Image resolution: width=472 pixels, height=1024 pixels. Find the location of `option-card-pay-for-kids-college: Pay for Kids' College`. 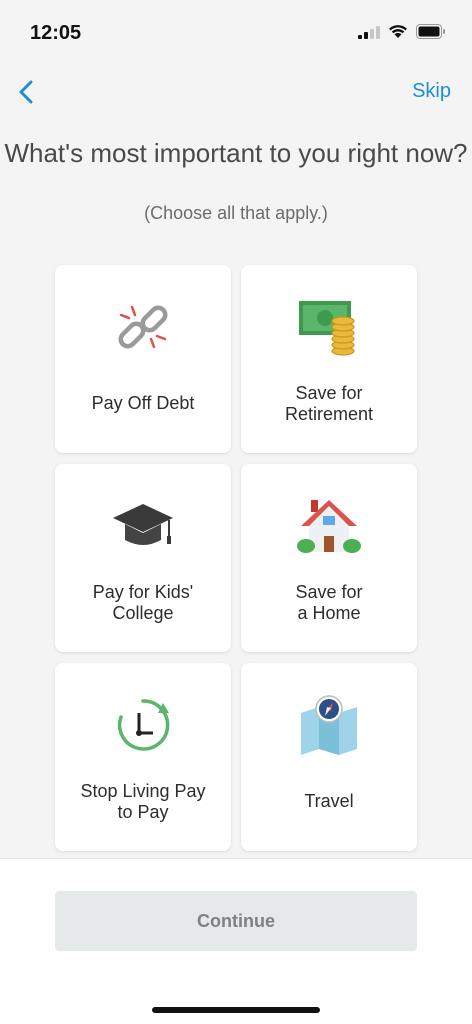

option-card-pay-for-kids-college: Pay for Kids' College is located at coordinates (143, 558).